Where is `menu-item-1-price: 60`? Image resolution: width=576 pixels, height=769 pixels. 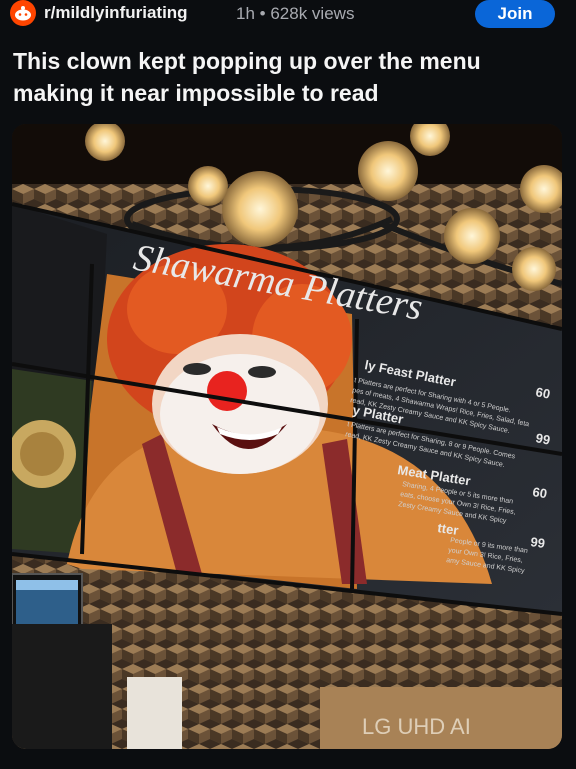 menu-item-1-price: 60 is located at coordinates (542, 392).